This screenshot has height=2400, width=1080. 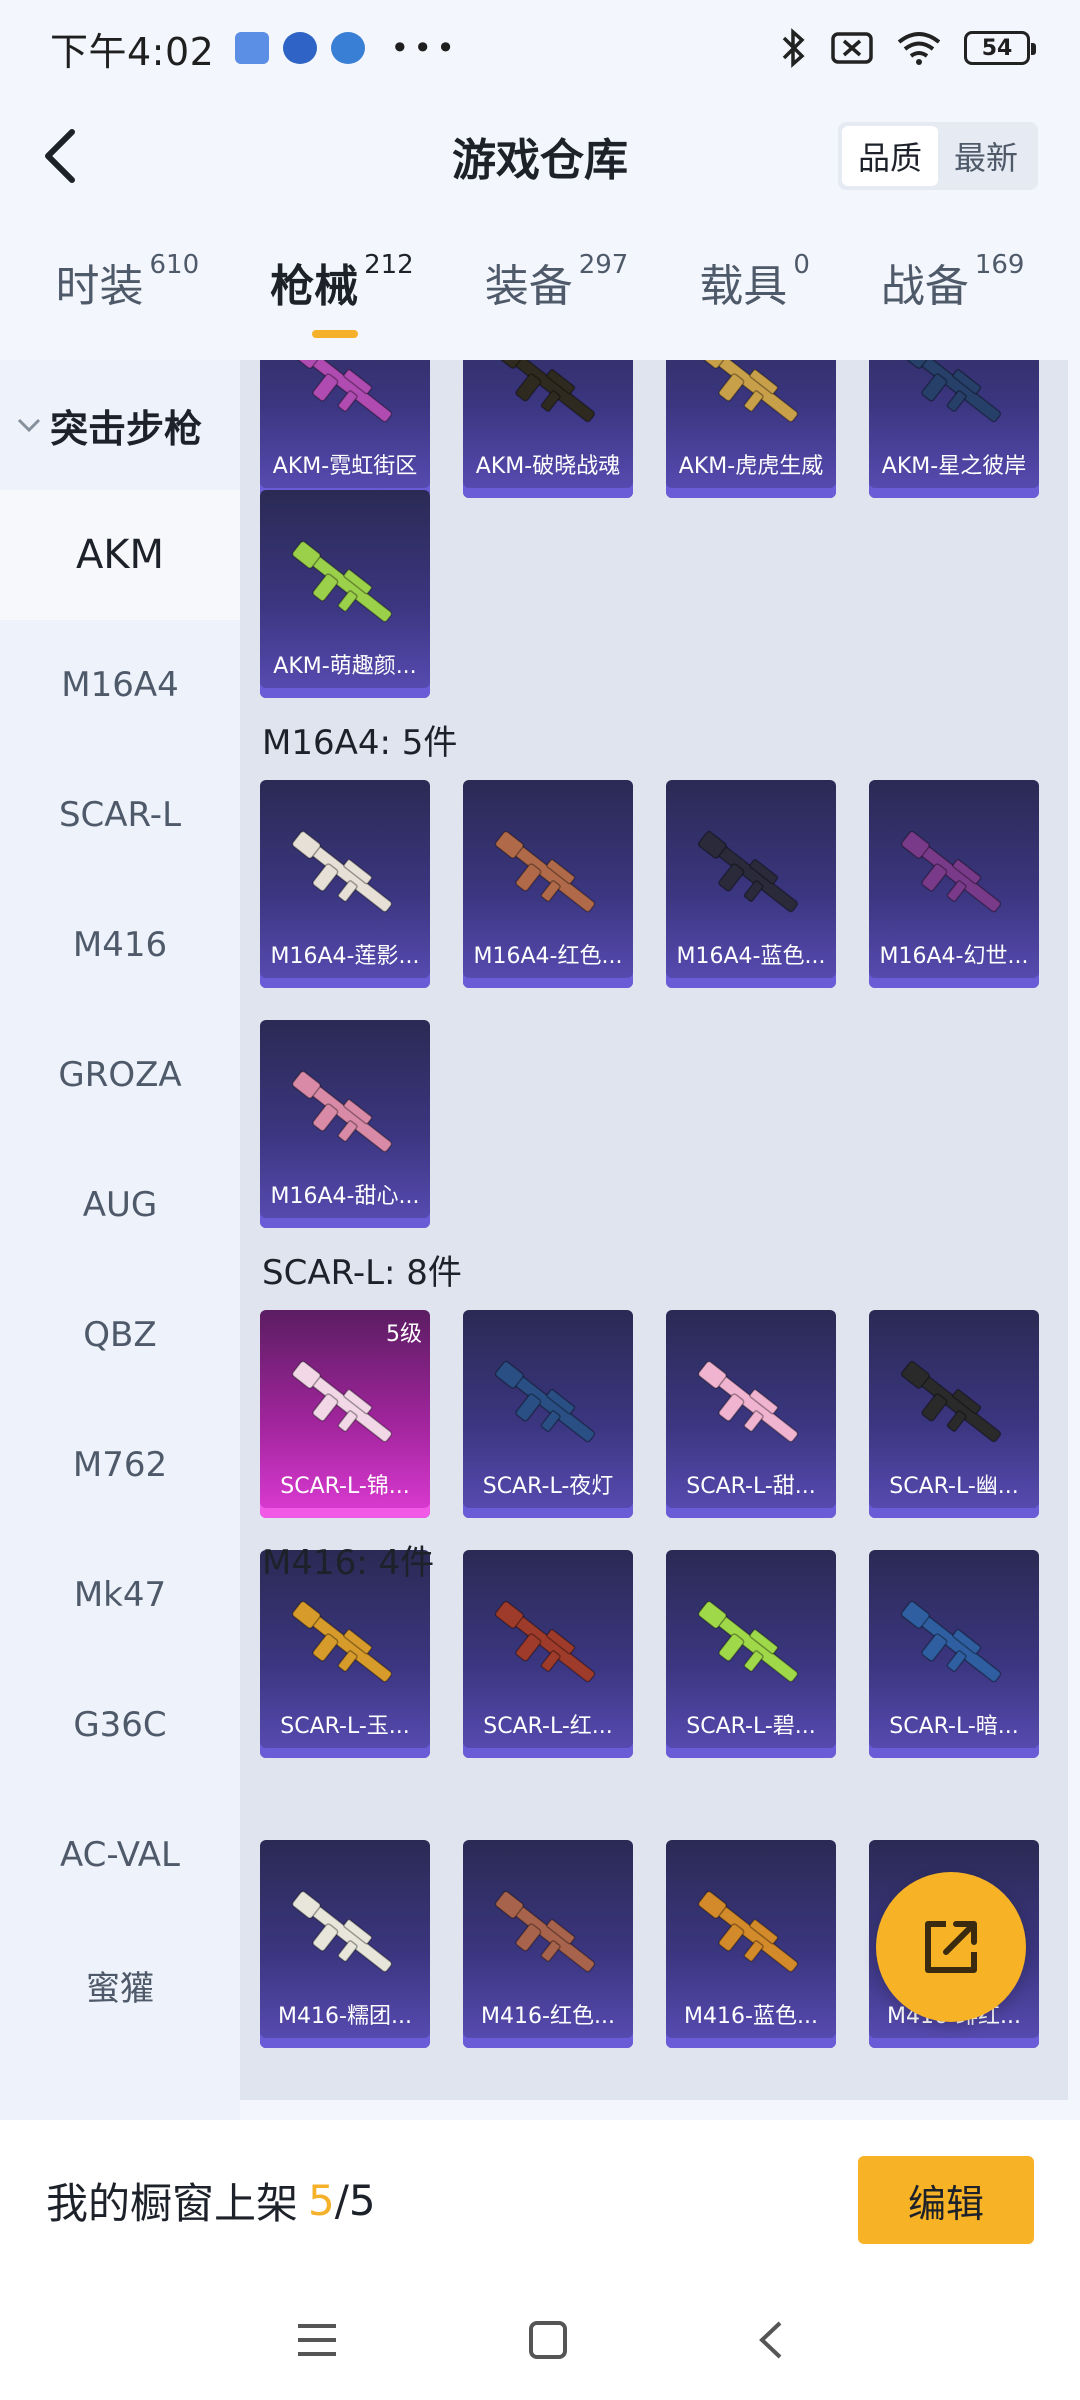 I want to click on section-title: M416: 4件, so click(x=348, y=1563).